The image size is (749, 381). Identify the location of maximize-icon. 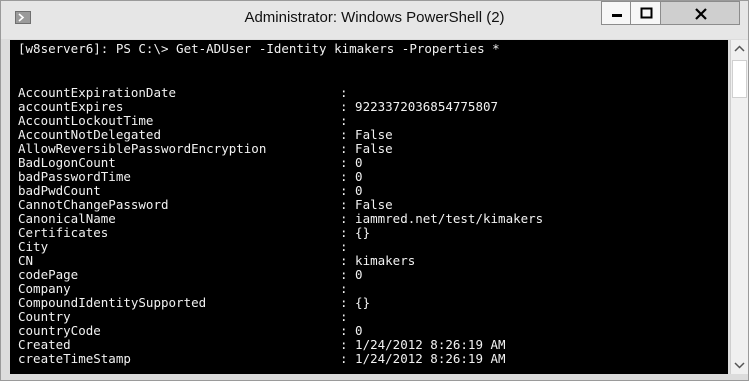
(646, 13).